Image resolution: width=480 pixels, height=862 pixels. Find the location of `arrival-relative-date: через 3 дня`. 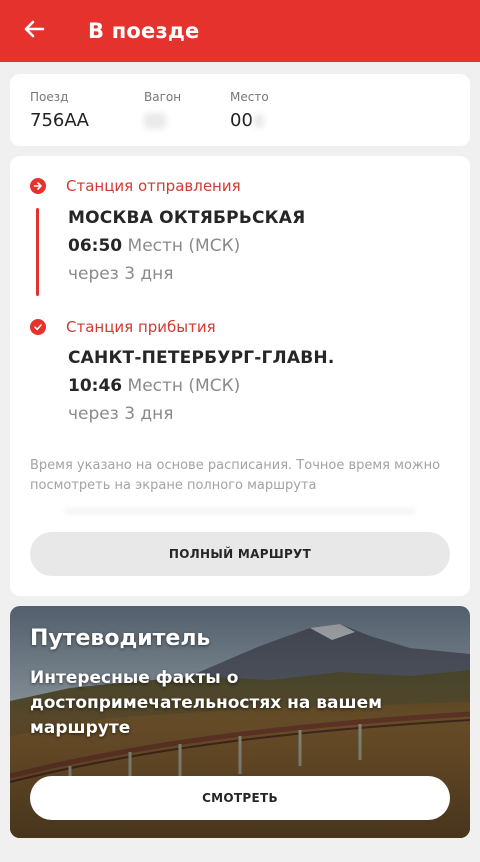

arrival-relative-date: через 3 дня is located at coordinates (121, 414).